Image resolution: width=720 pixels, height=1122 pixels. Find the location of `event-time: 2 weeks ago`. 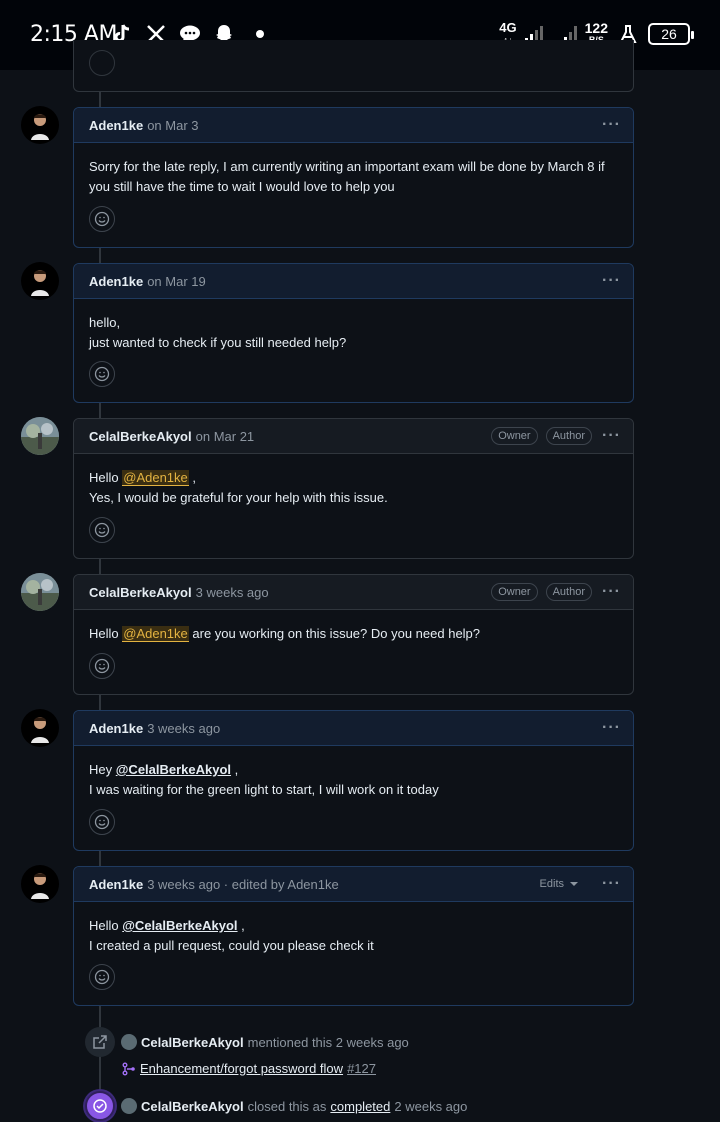

event-time: 2 weeks ago is located at coordinates (430, 1106).